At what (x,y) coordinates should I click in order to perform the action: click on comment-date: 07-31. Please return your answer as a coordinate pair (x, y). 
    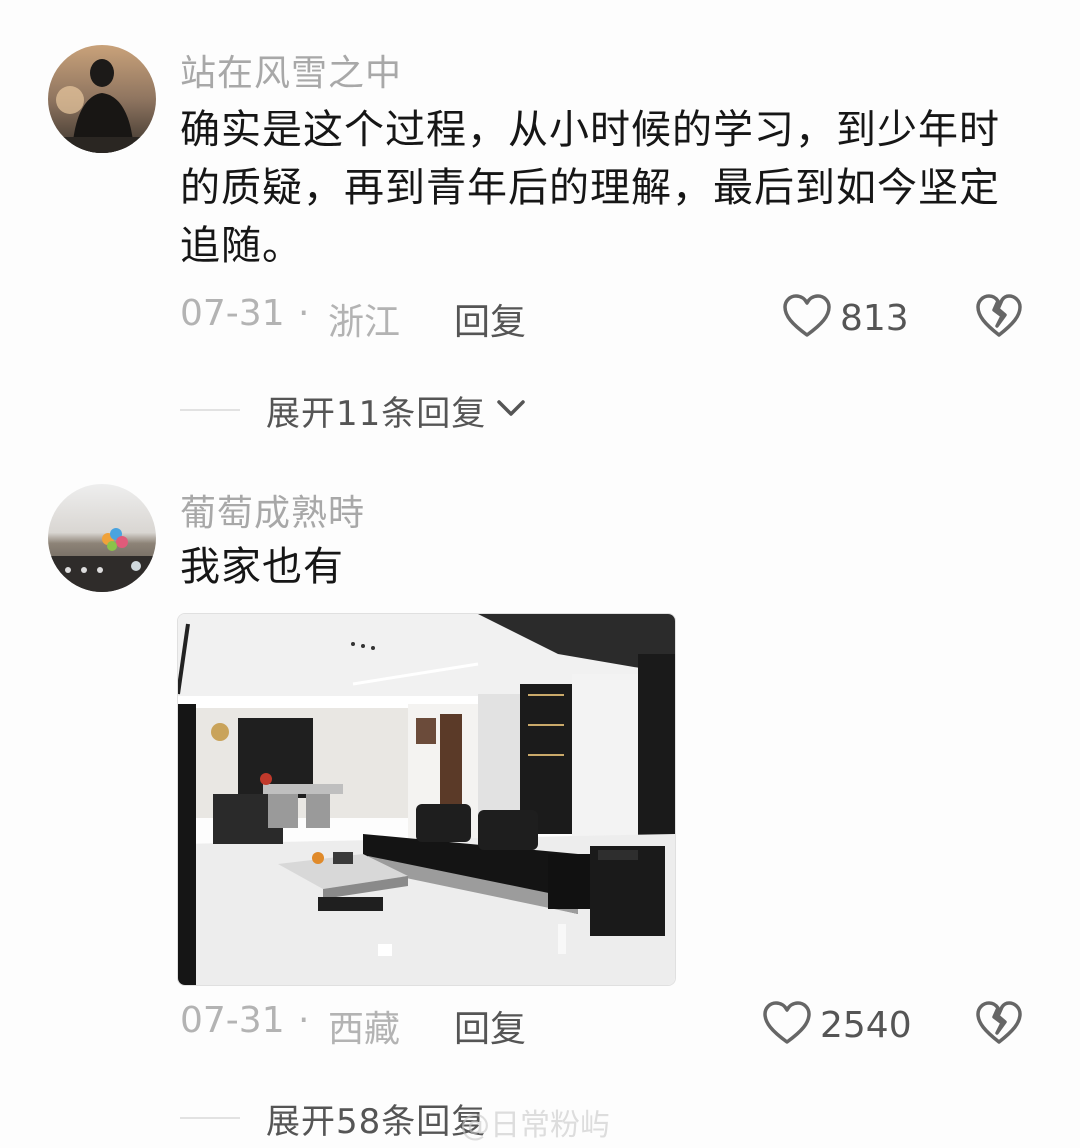
    Looking at the image, I should click on (232, 1020).